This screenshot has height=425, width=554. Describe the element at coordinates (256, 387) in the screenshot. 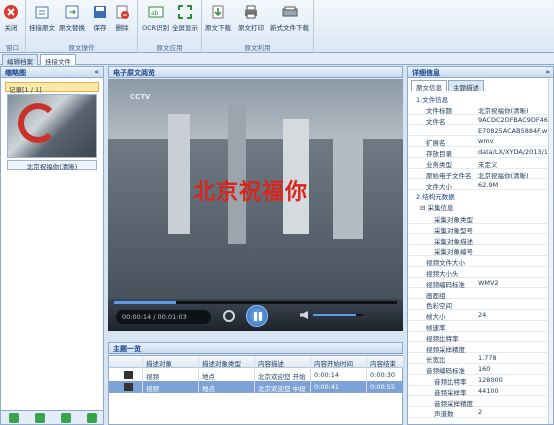

I see `table-row-selected: 视频 地点 北京欢迎您 中段 0:00:41 0:00:55` at that location.